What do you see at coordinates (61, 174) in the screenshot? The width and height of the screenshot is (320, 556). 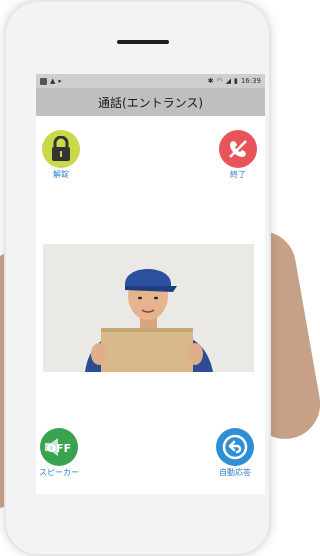 I see `unlock-label: 解錠` at bounding box center [61, 174].